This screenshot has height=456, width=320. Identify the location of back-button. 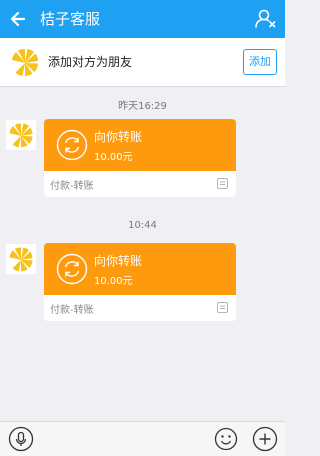
(19, 19).